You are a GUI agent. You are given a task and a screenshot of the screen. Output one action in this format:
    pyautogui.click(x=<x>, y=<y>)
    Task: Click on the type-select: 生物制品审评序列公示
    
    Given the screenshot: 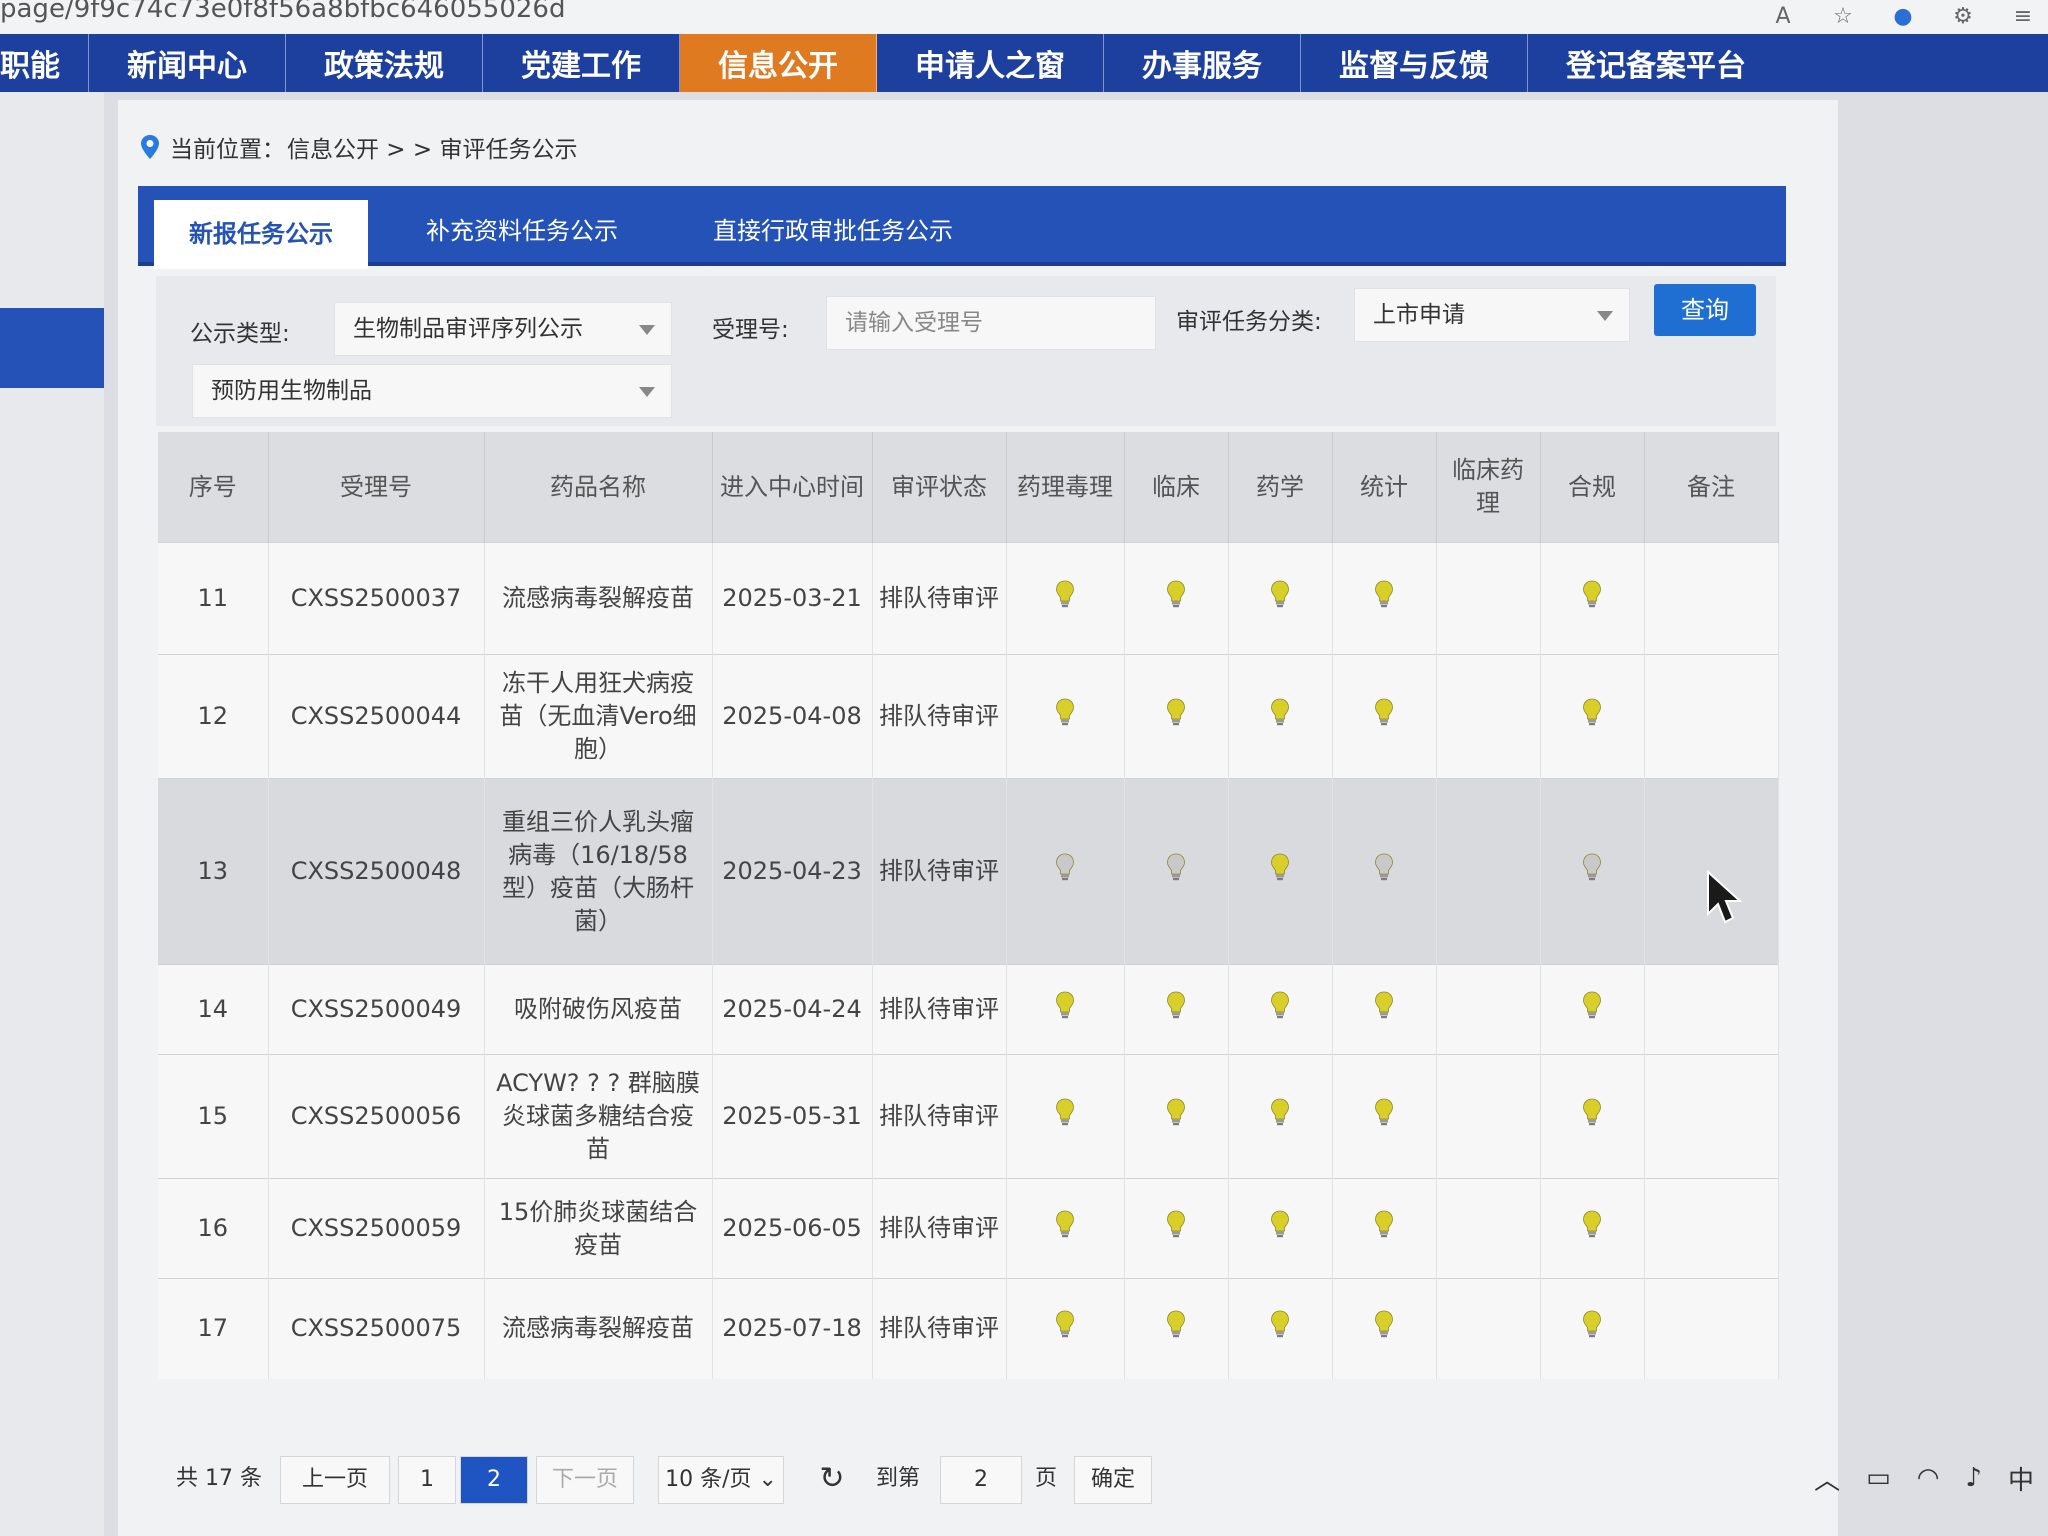 What is the action you would take?
    pyautogui.click(x=503, y=329)
    